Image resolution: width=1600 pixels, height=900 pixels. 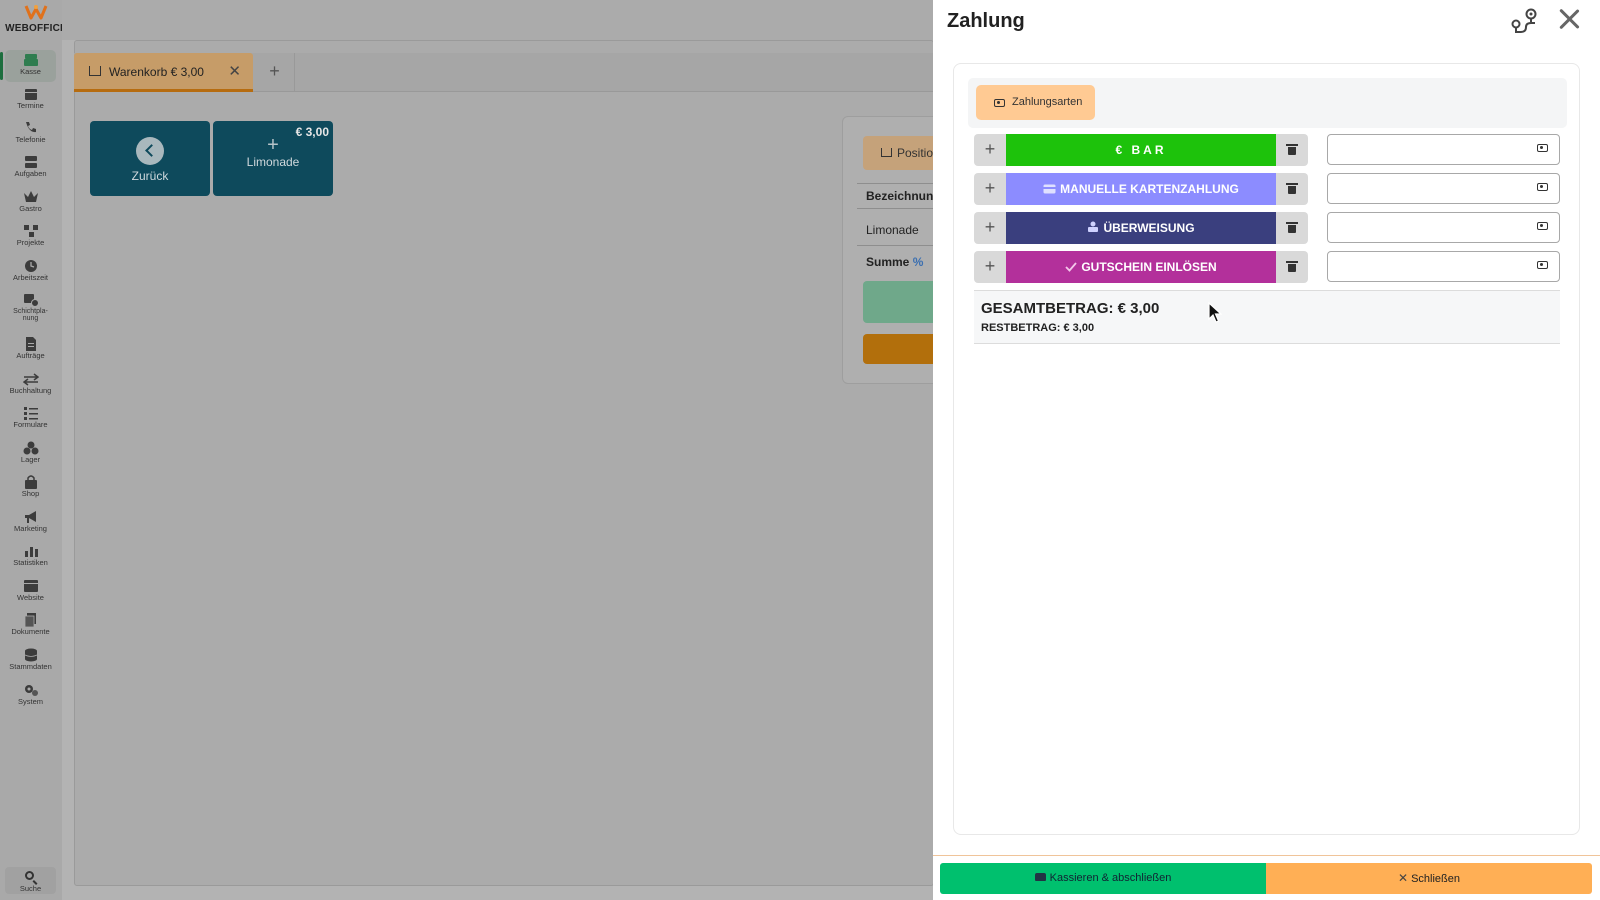 I want to click on tasks-icon, so click(x=31, y=162).